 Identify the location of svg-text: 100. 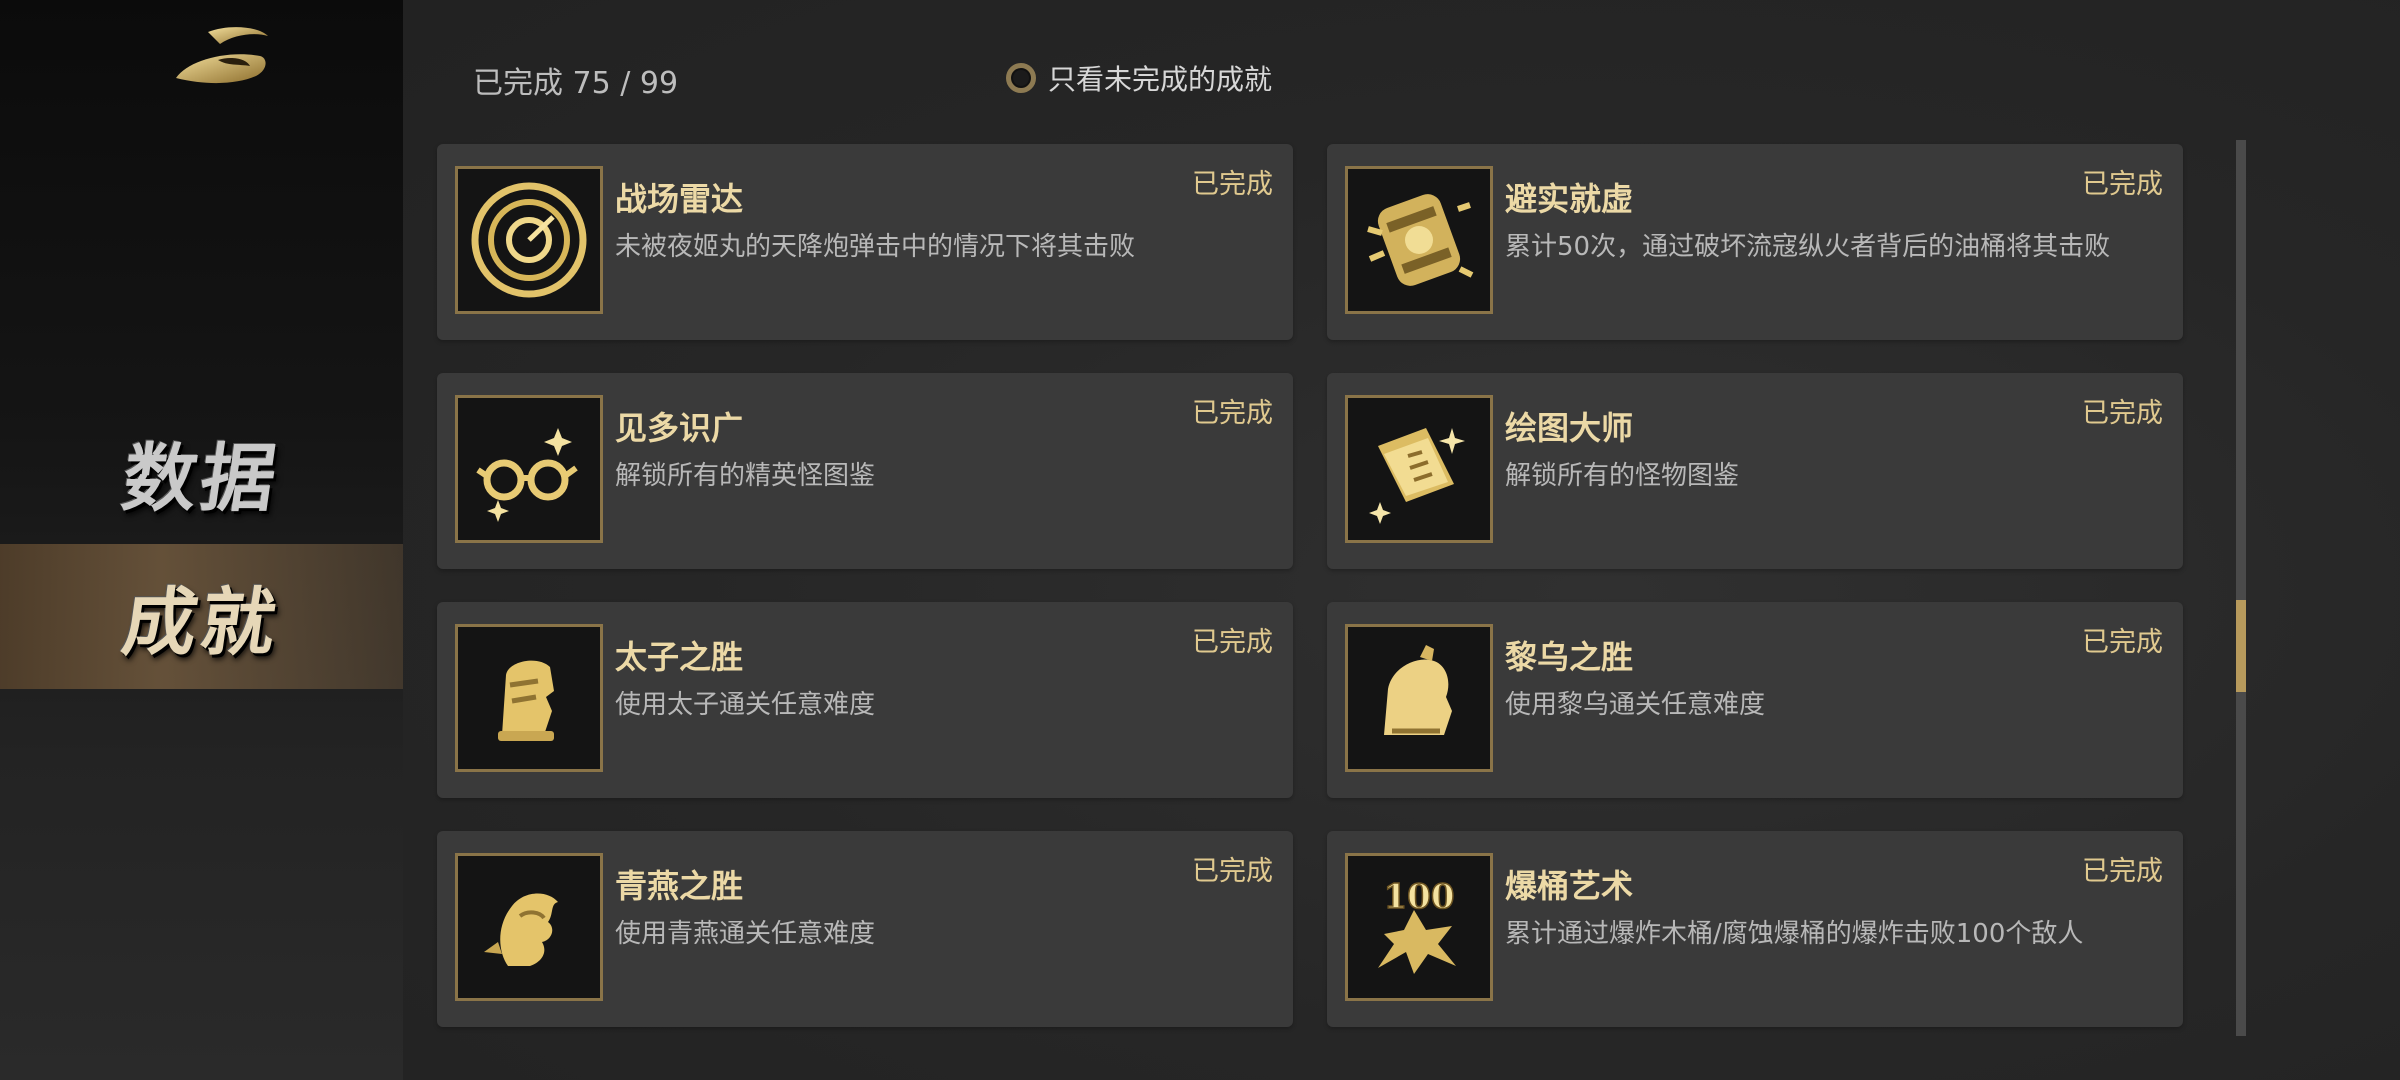
(1419, 897).